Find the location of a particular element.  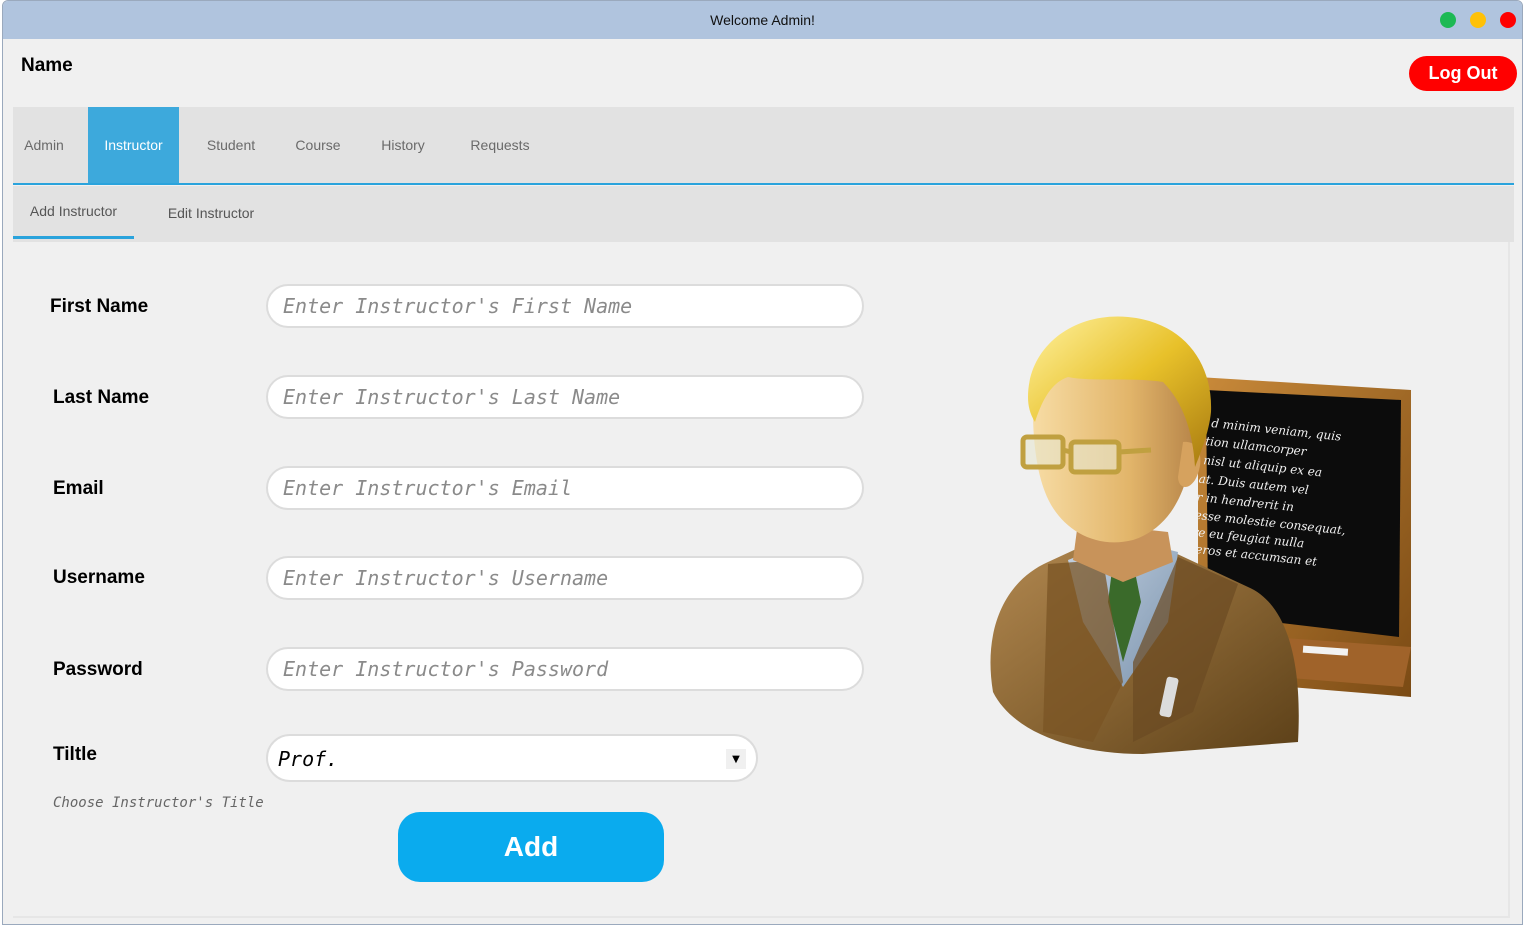

first-name-input is located at coordinates (565, 306).